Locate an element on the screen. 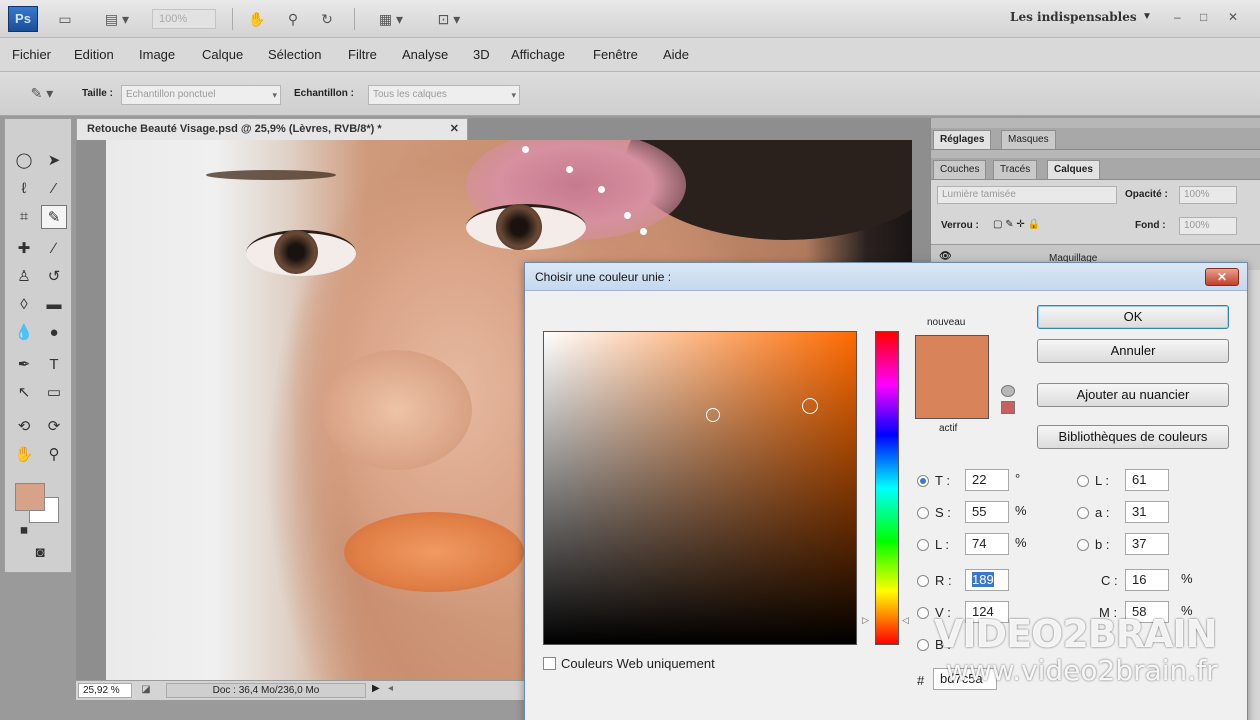 The image size is (1260, 720). menu-edition: Edition is located at coordinates (94, 54).